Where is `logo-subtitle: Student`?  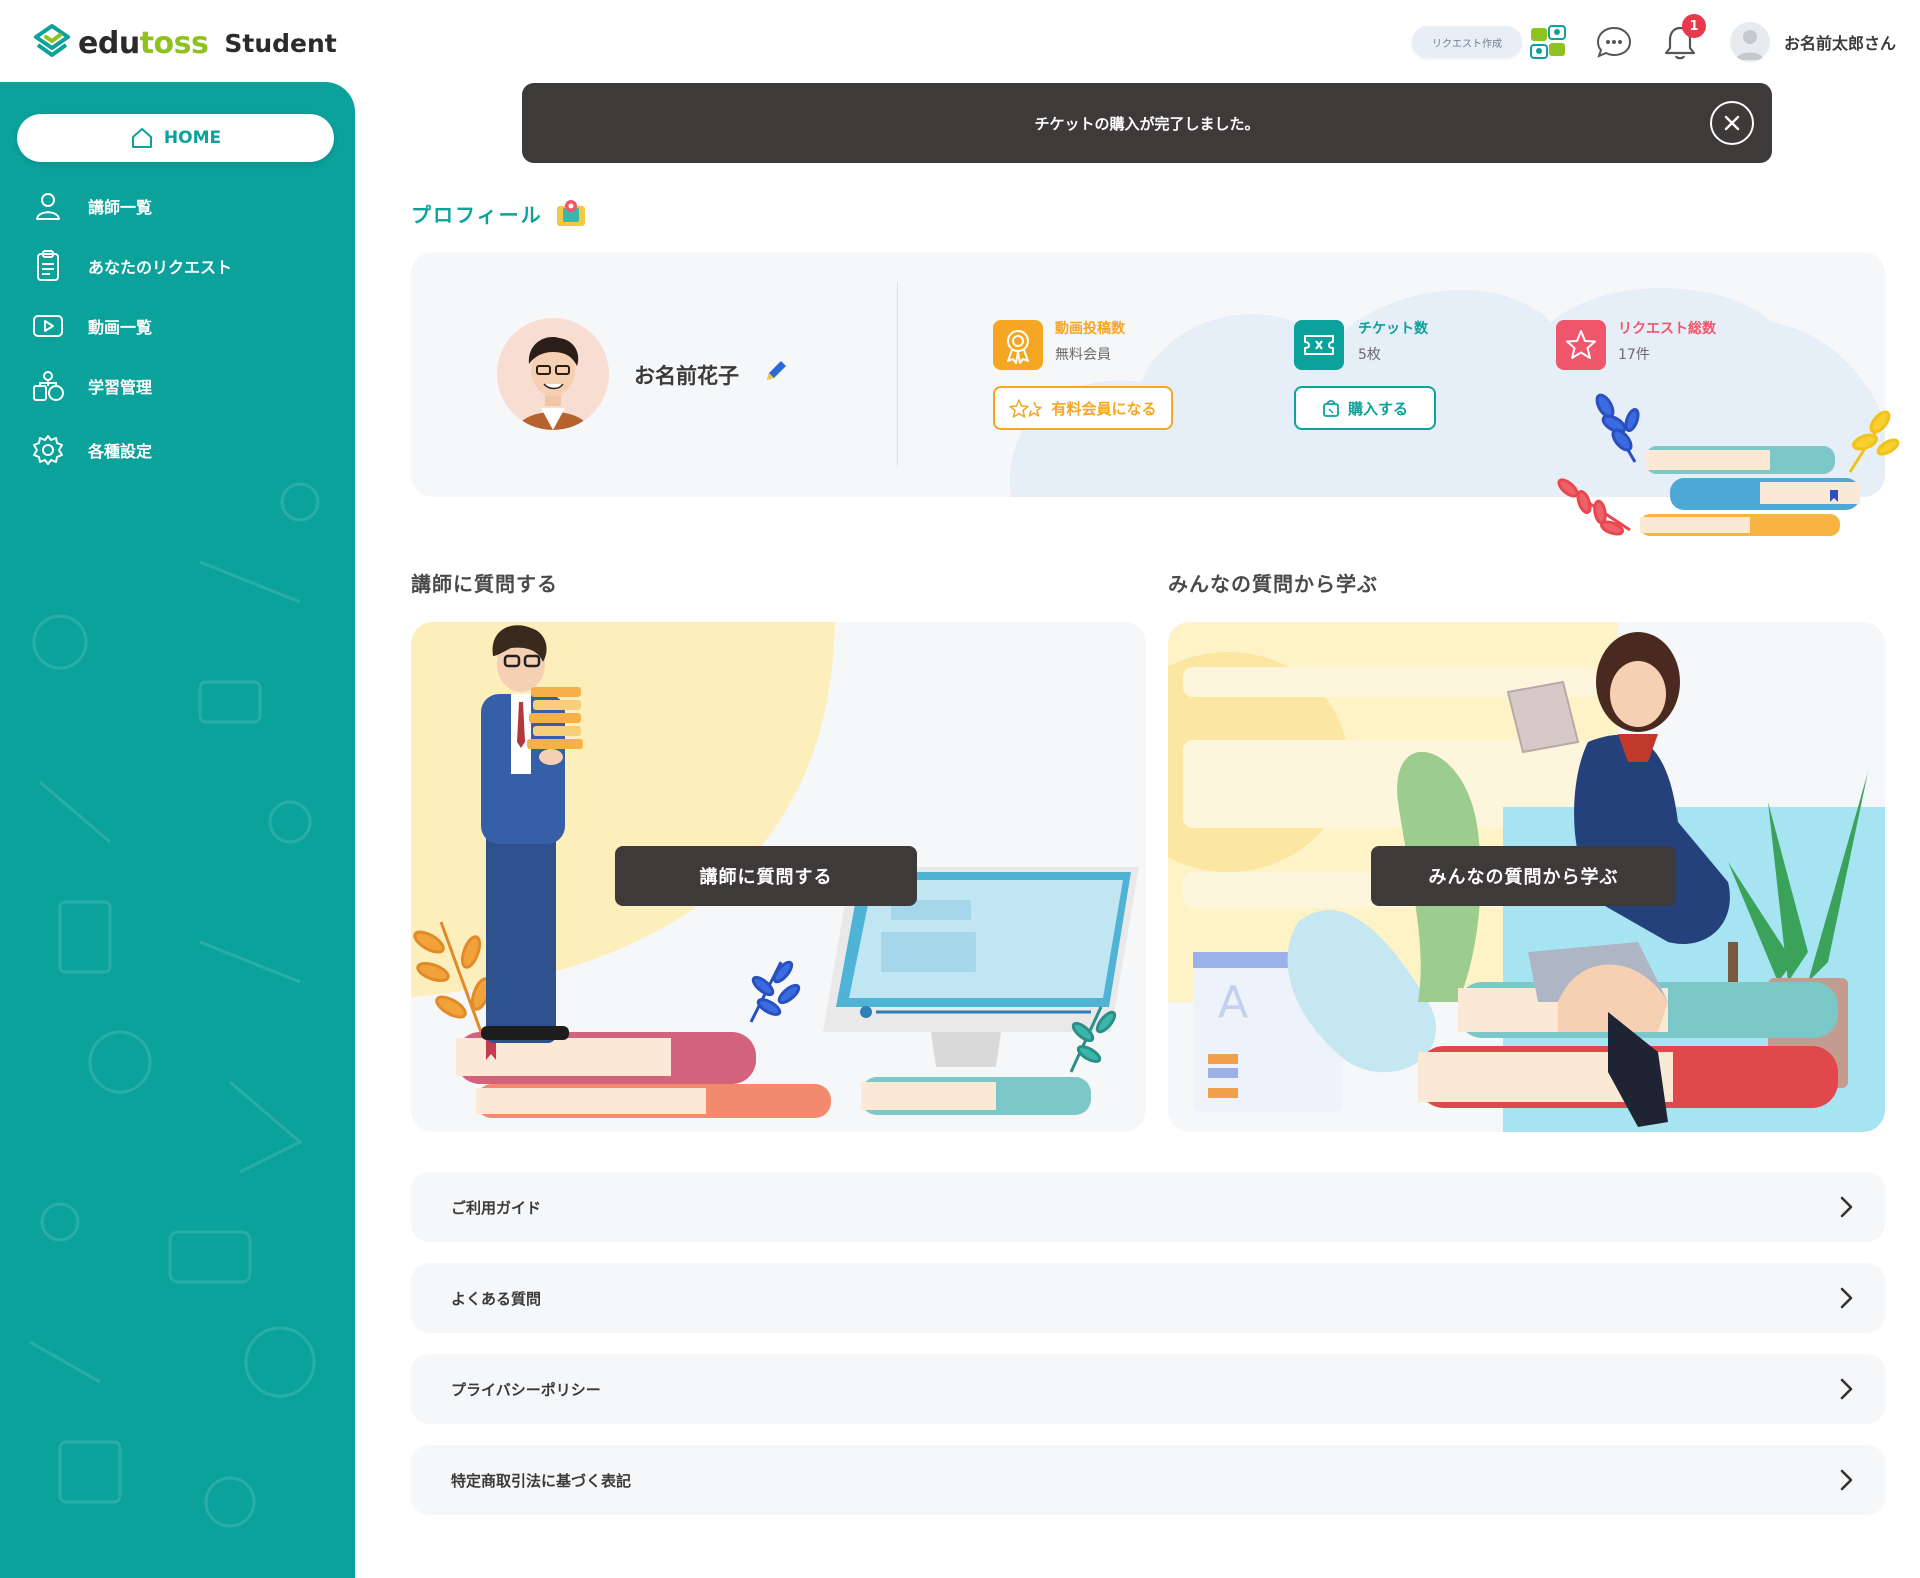
logo-subtitle: Student is located at coordinates (280, 43).